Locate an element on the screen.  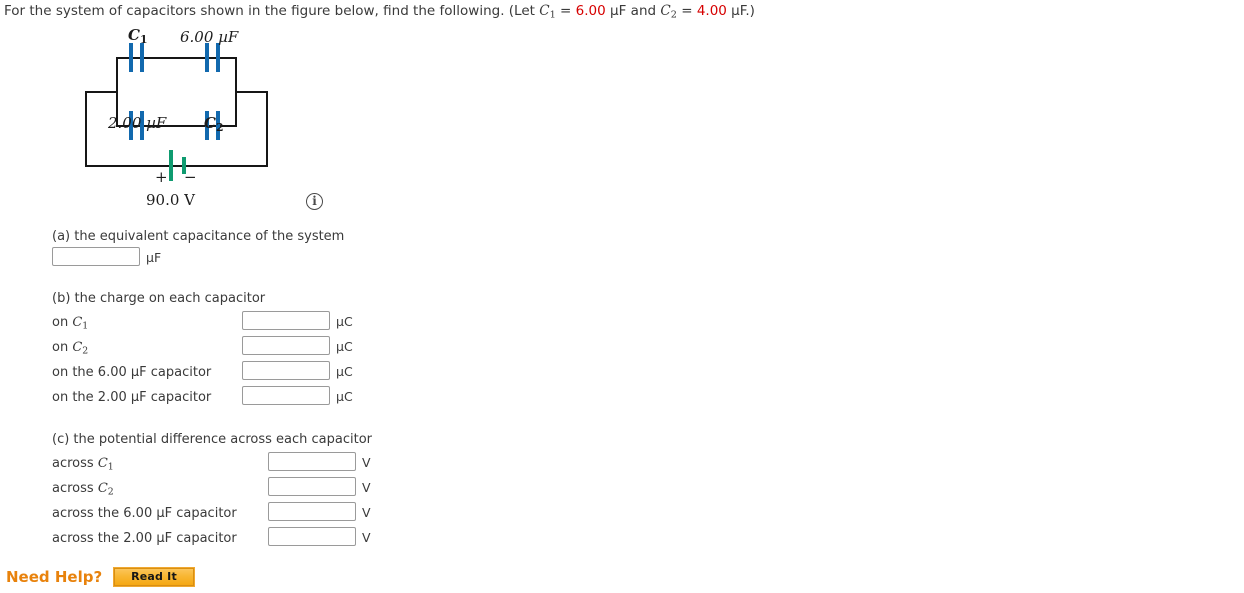
capacitor-6uf-plate-right is located at coordinates (218, 57).